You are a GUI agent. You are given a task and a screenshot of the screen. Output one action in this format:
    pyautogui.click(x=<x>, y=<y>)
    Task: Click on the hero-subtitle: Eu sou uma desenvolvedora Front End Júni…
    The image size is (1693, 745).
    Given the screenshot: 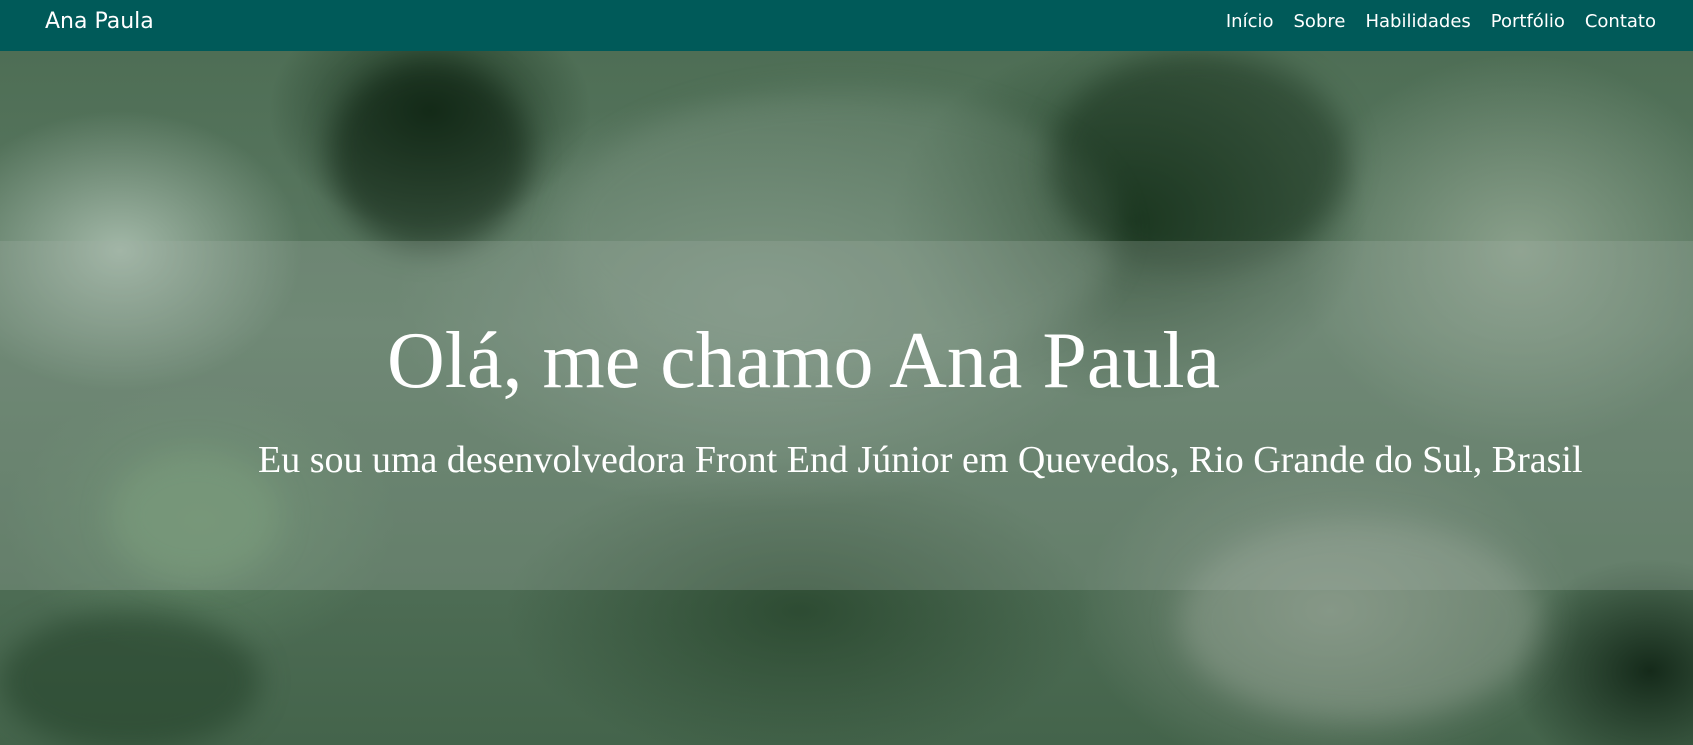 What is the action you would take?
    pyautogui.click(x=920, y=460)
    